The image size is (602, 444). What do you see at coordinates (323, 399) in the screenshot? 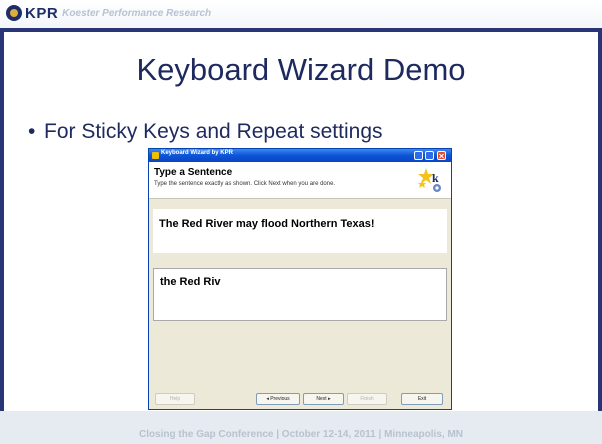
I see `next-button: Next ▸` at bounding box center [323, 399].